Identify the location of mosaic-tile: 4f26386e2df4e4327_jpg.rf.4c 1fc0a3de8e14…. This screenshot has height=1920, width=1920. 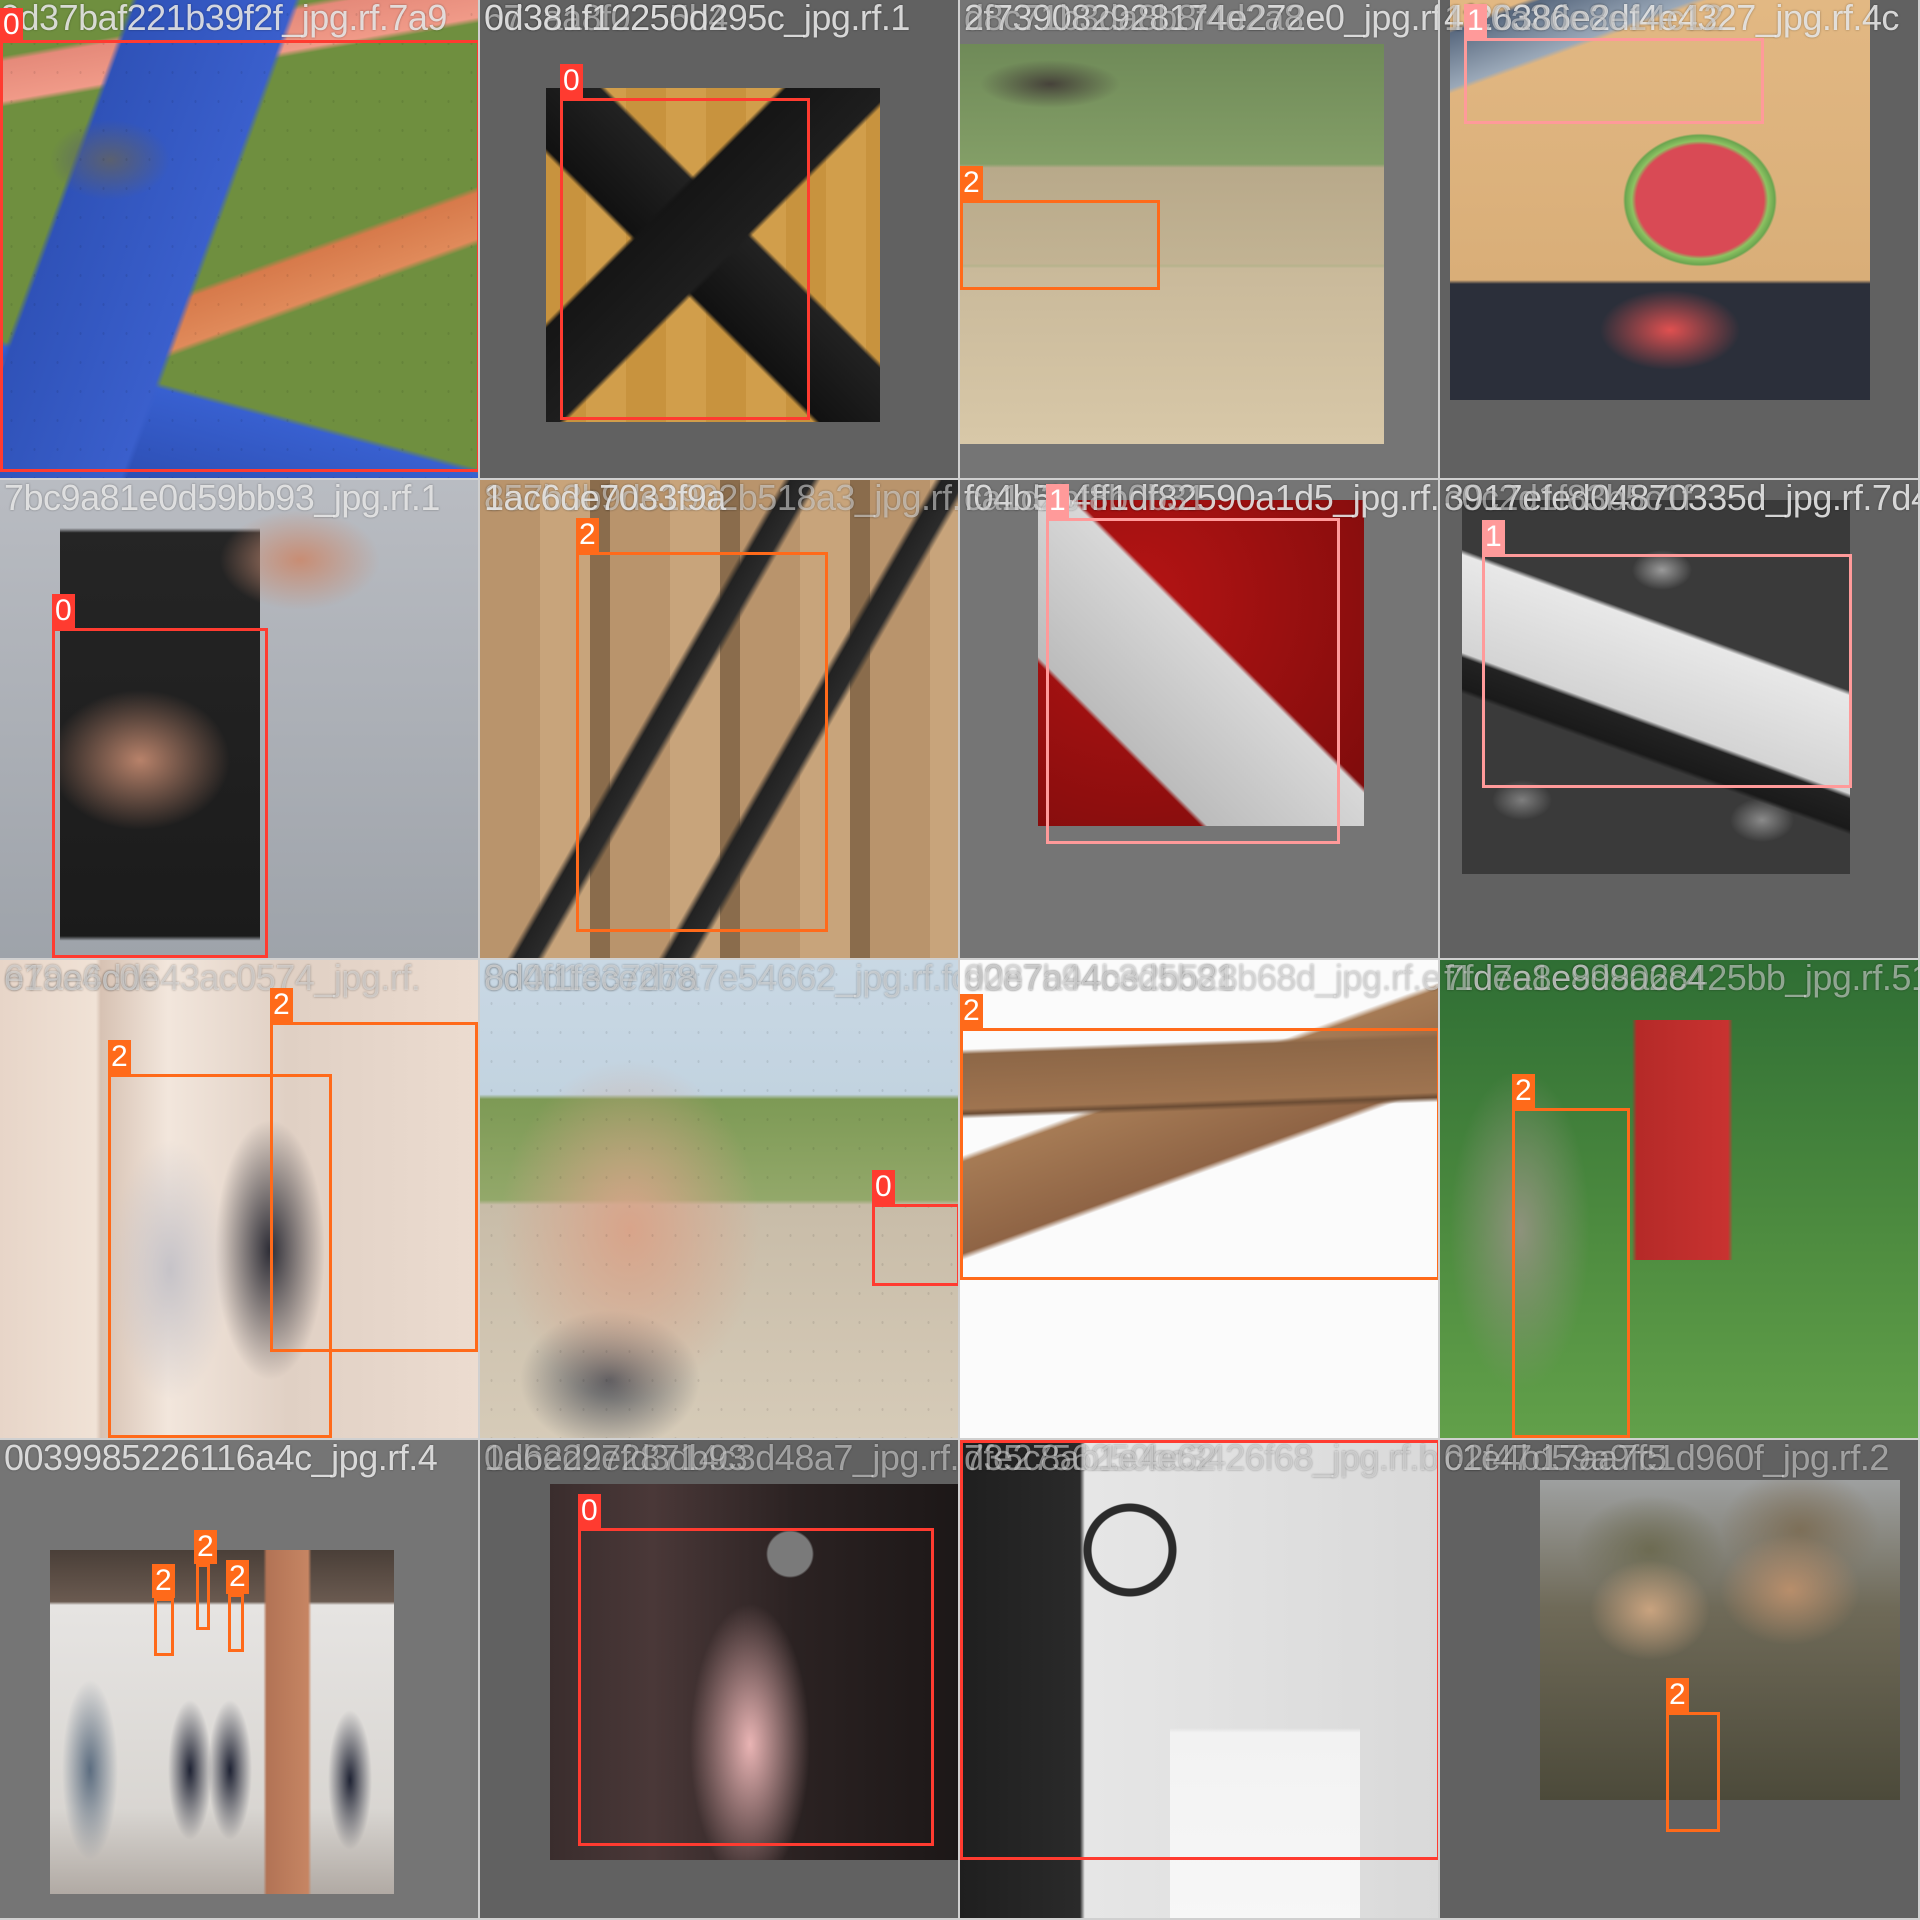
(1680, 240).